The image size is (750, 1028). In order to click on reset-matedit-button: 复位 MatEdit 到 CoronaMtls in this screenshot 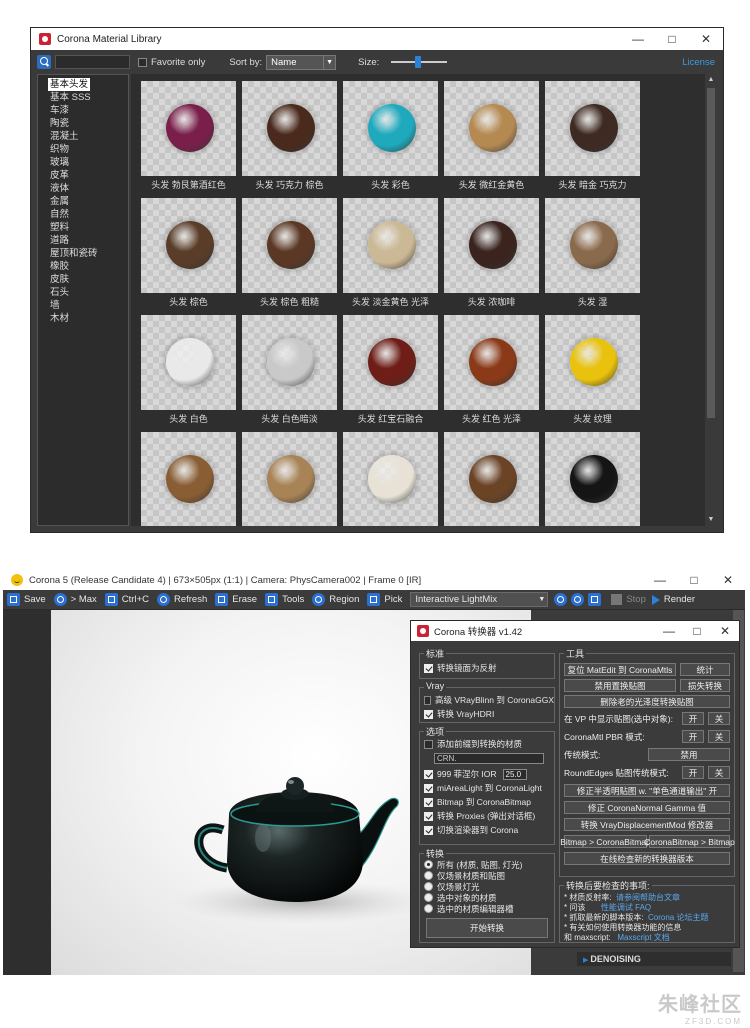, I will do `click(620, 669)`.